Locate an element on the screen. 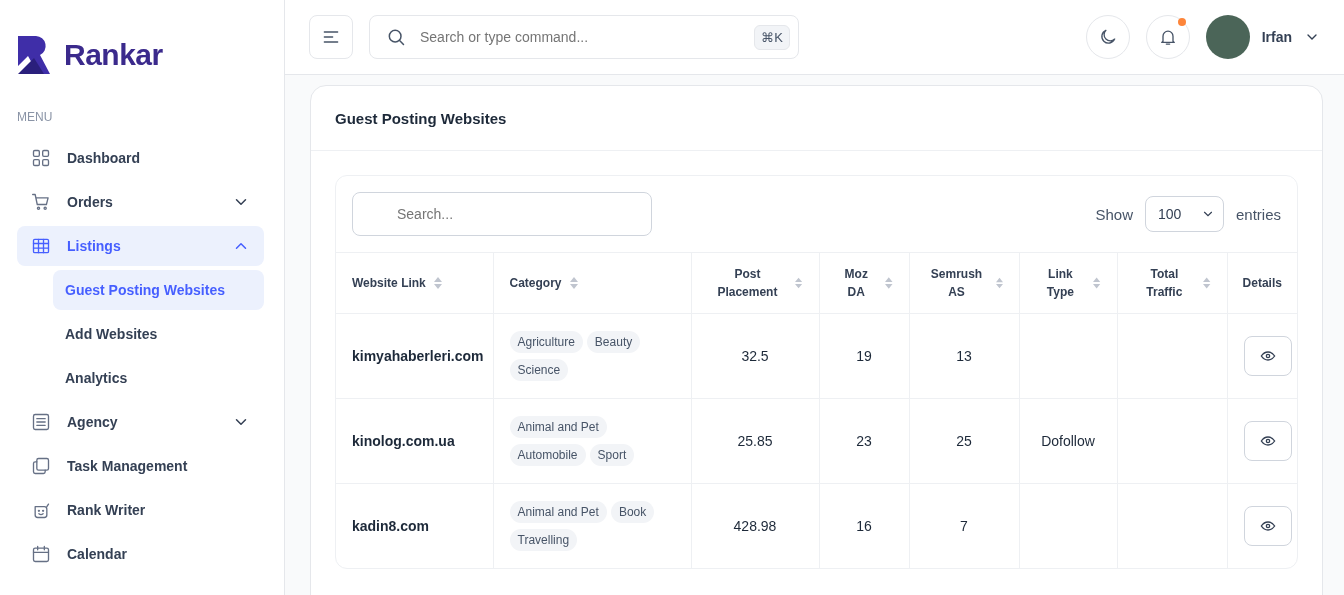  card-title: Guest Posting Websites is located at coordinates (421, 118).